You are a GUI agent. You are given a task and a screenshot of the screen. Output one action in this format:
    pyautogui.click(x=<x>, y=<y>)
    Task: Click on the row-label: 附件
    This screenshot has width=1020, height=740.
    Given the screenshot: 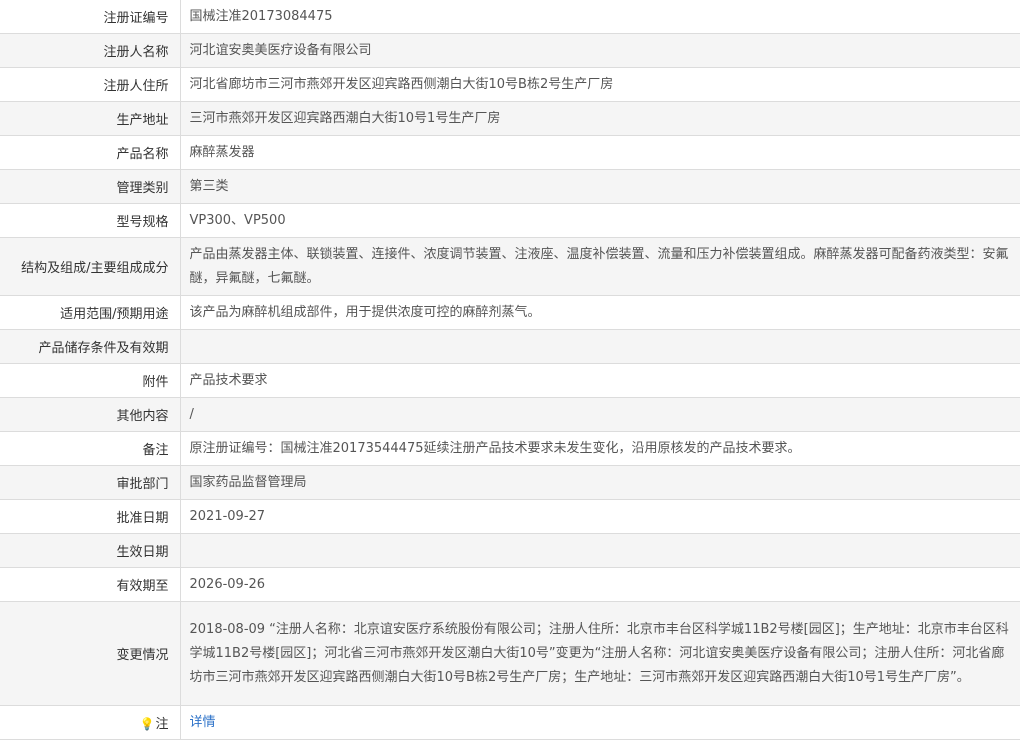 What is the action you would take?
    pyautogui.click(x=90, y=380)
    